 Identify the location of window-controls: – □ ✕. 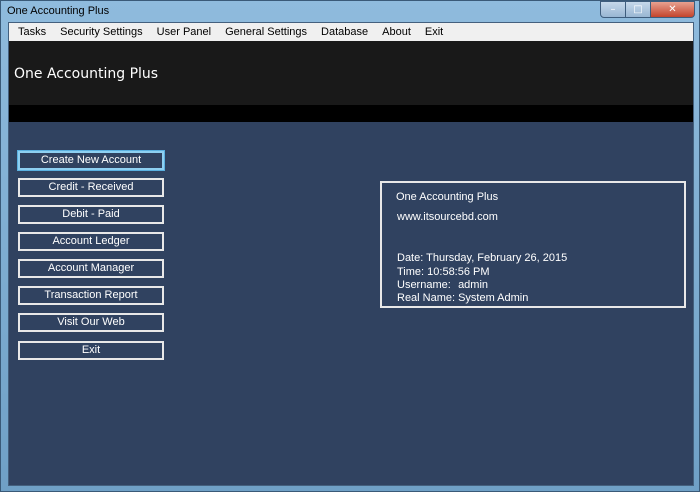
(647, 10).